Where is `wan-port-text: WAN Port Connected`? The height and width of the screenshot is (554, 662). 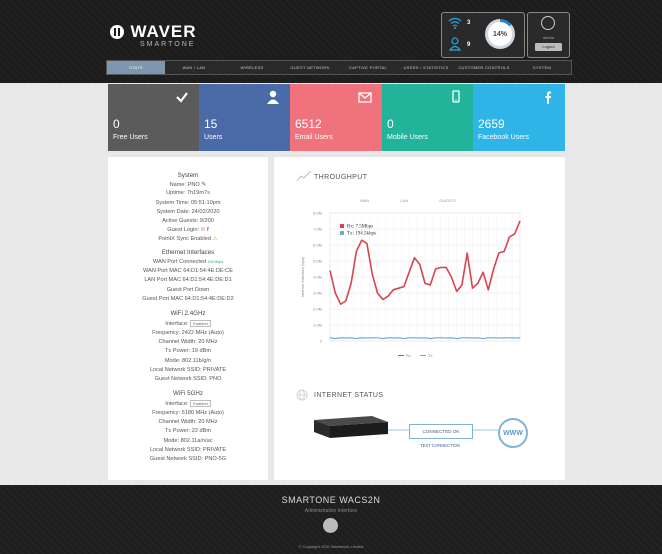
wan-port-text: WAN Port Connected is located at coordinates (179, 262).